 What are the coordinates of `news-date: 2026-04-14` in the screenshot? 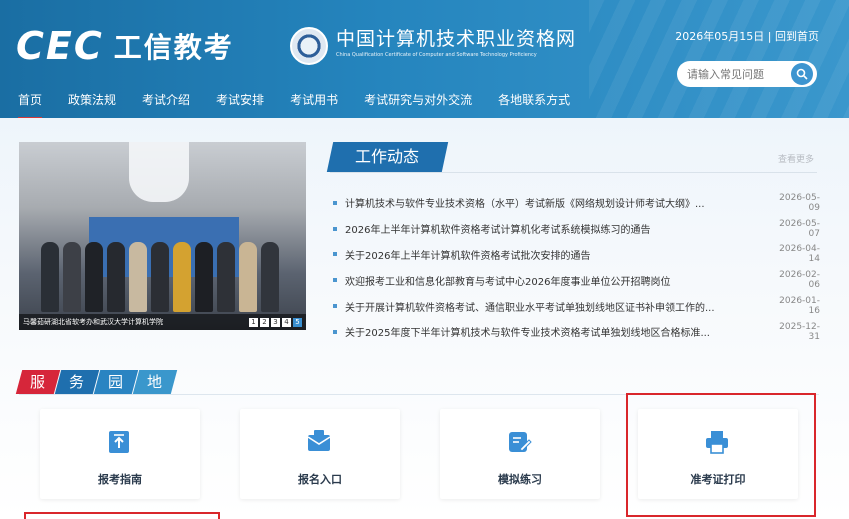 It's located at (799, 254).